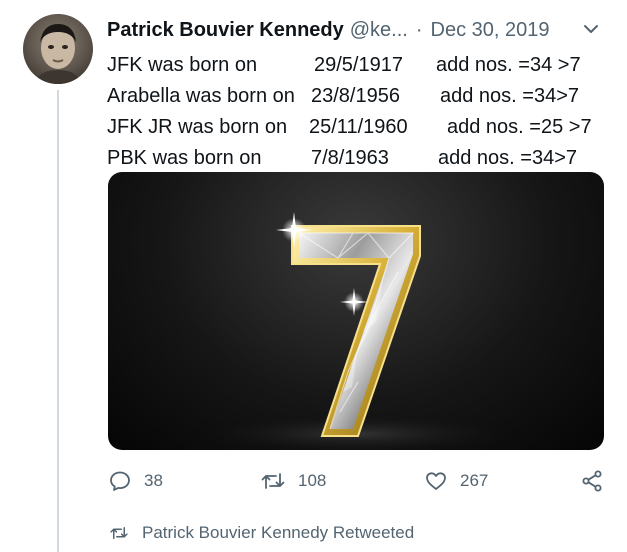 This screenshot has height=552, width=627. What do you see at coordinates (490, 30) in the screenshot?
I see `tweet-date: Dec 30, 2019` at bounding box center [490, 30].